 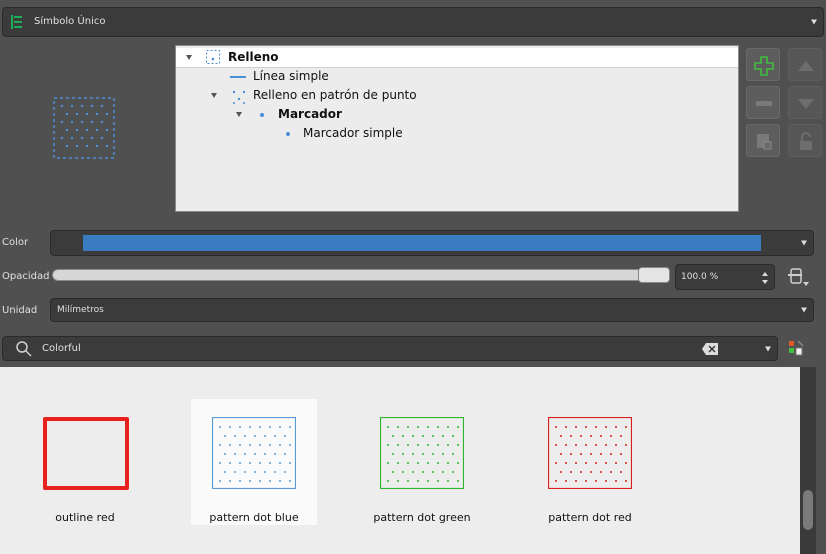 I want to click on clear-icon, so click(x=710, y=349).